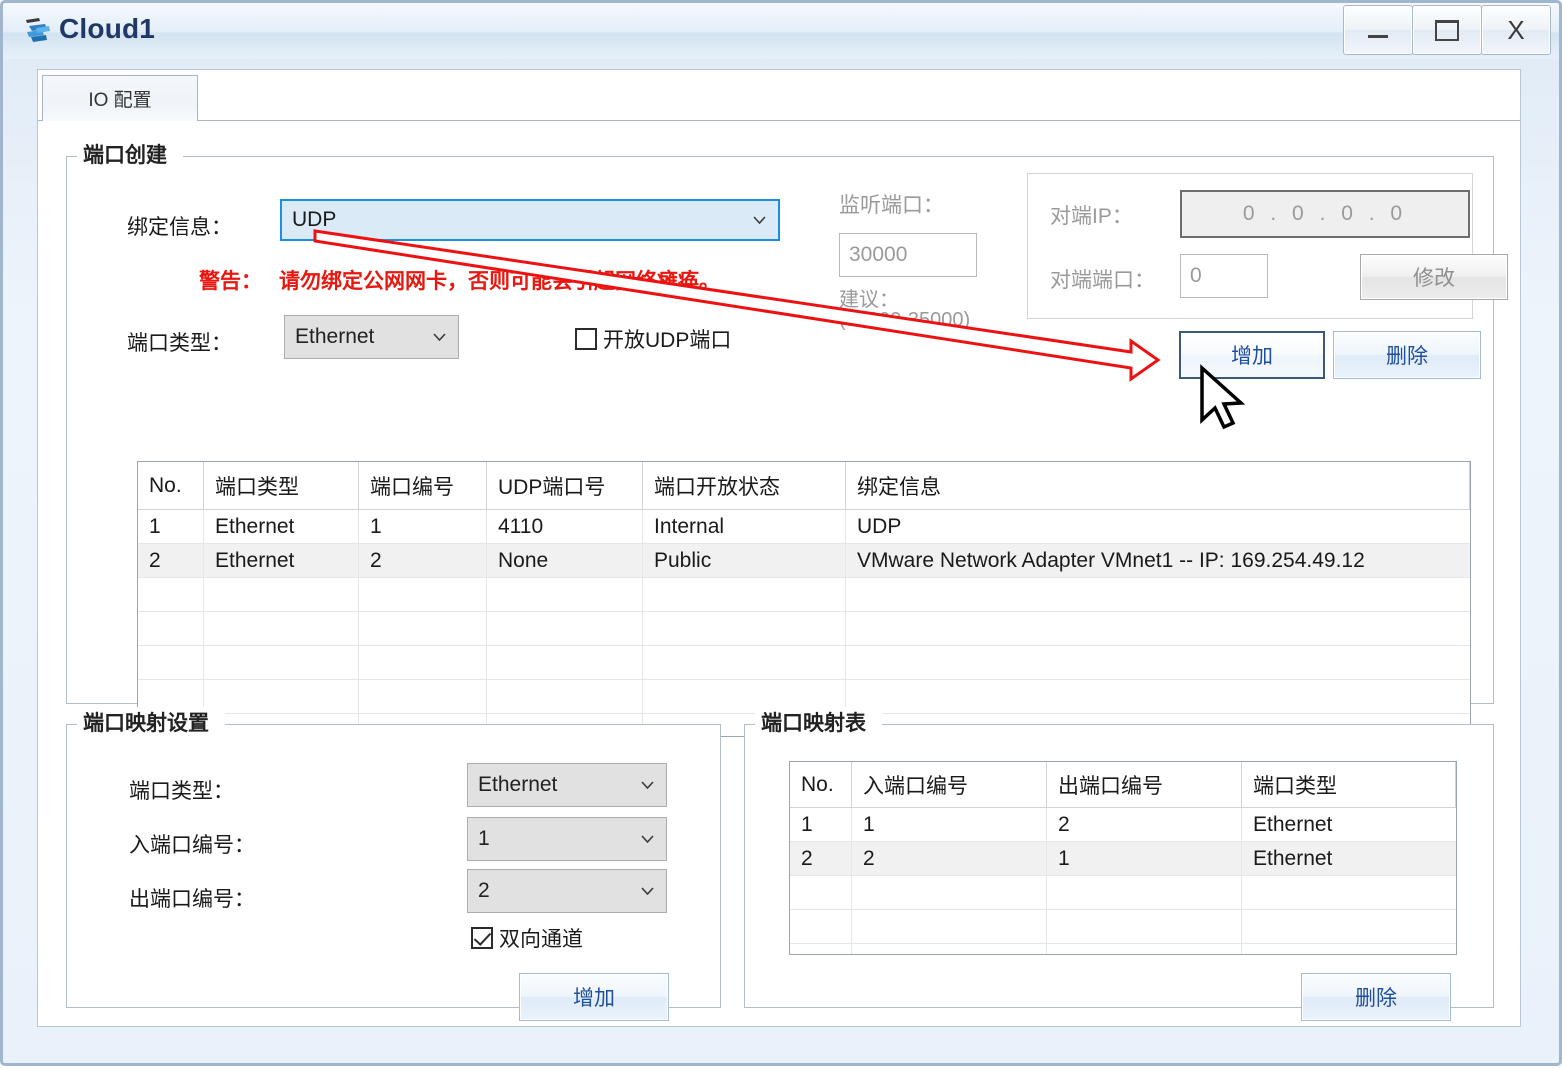  Describe the element at coordinates (192, 899) in the screenshot. I see `mapping-out-port-label: 出端口编号：` at that location.